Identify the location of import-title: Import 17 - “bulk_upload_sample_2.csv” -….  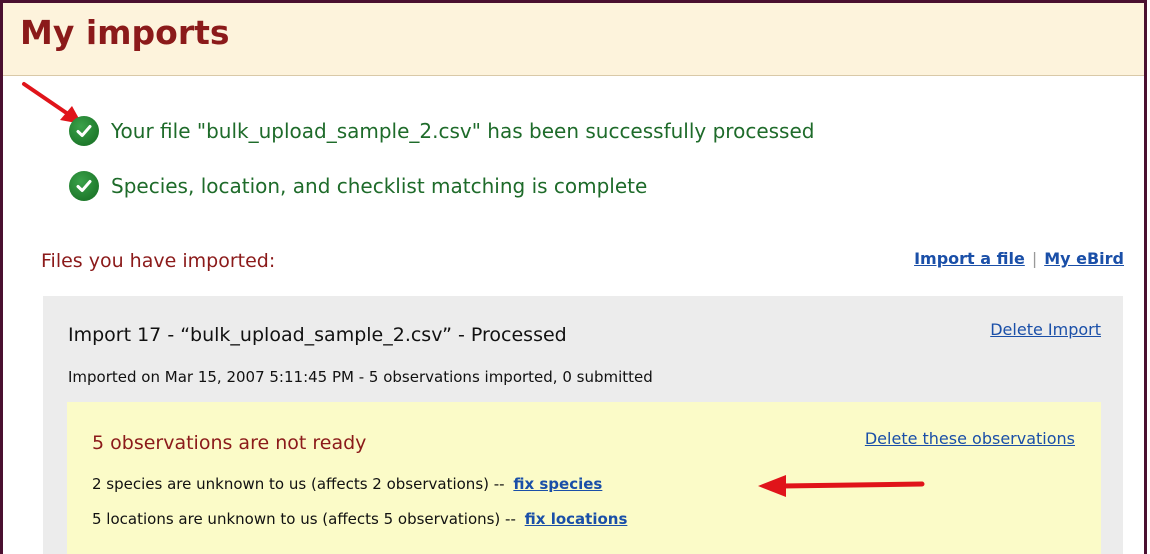
(317, 335).